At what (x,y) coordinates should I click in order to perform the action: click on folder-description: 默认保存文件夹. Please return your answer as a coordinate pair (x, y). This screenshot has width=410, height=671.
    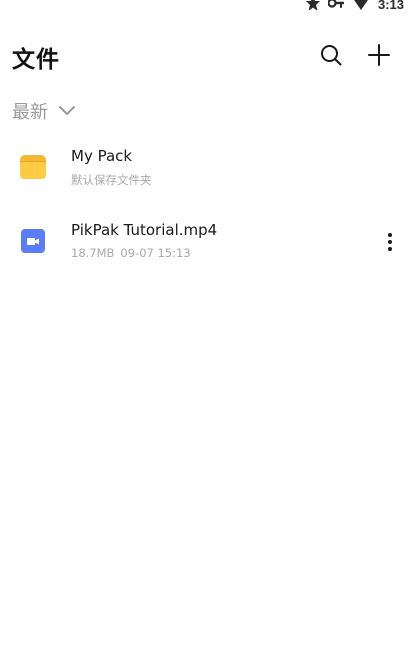
    Looking at the image, I should click on (111, 180).